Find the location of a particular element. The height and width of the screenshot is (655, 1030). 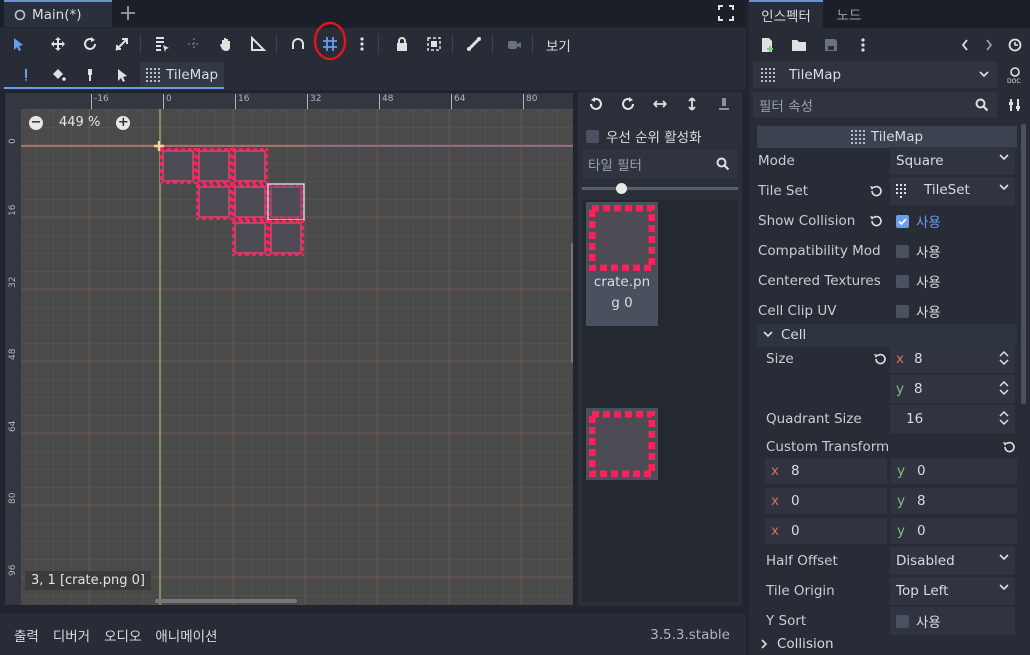

pan-tool-icon is located at coordinates (226, 44).